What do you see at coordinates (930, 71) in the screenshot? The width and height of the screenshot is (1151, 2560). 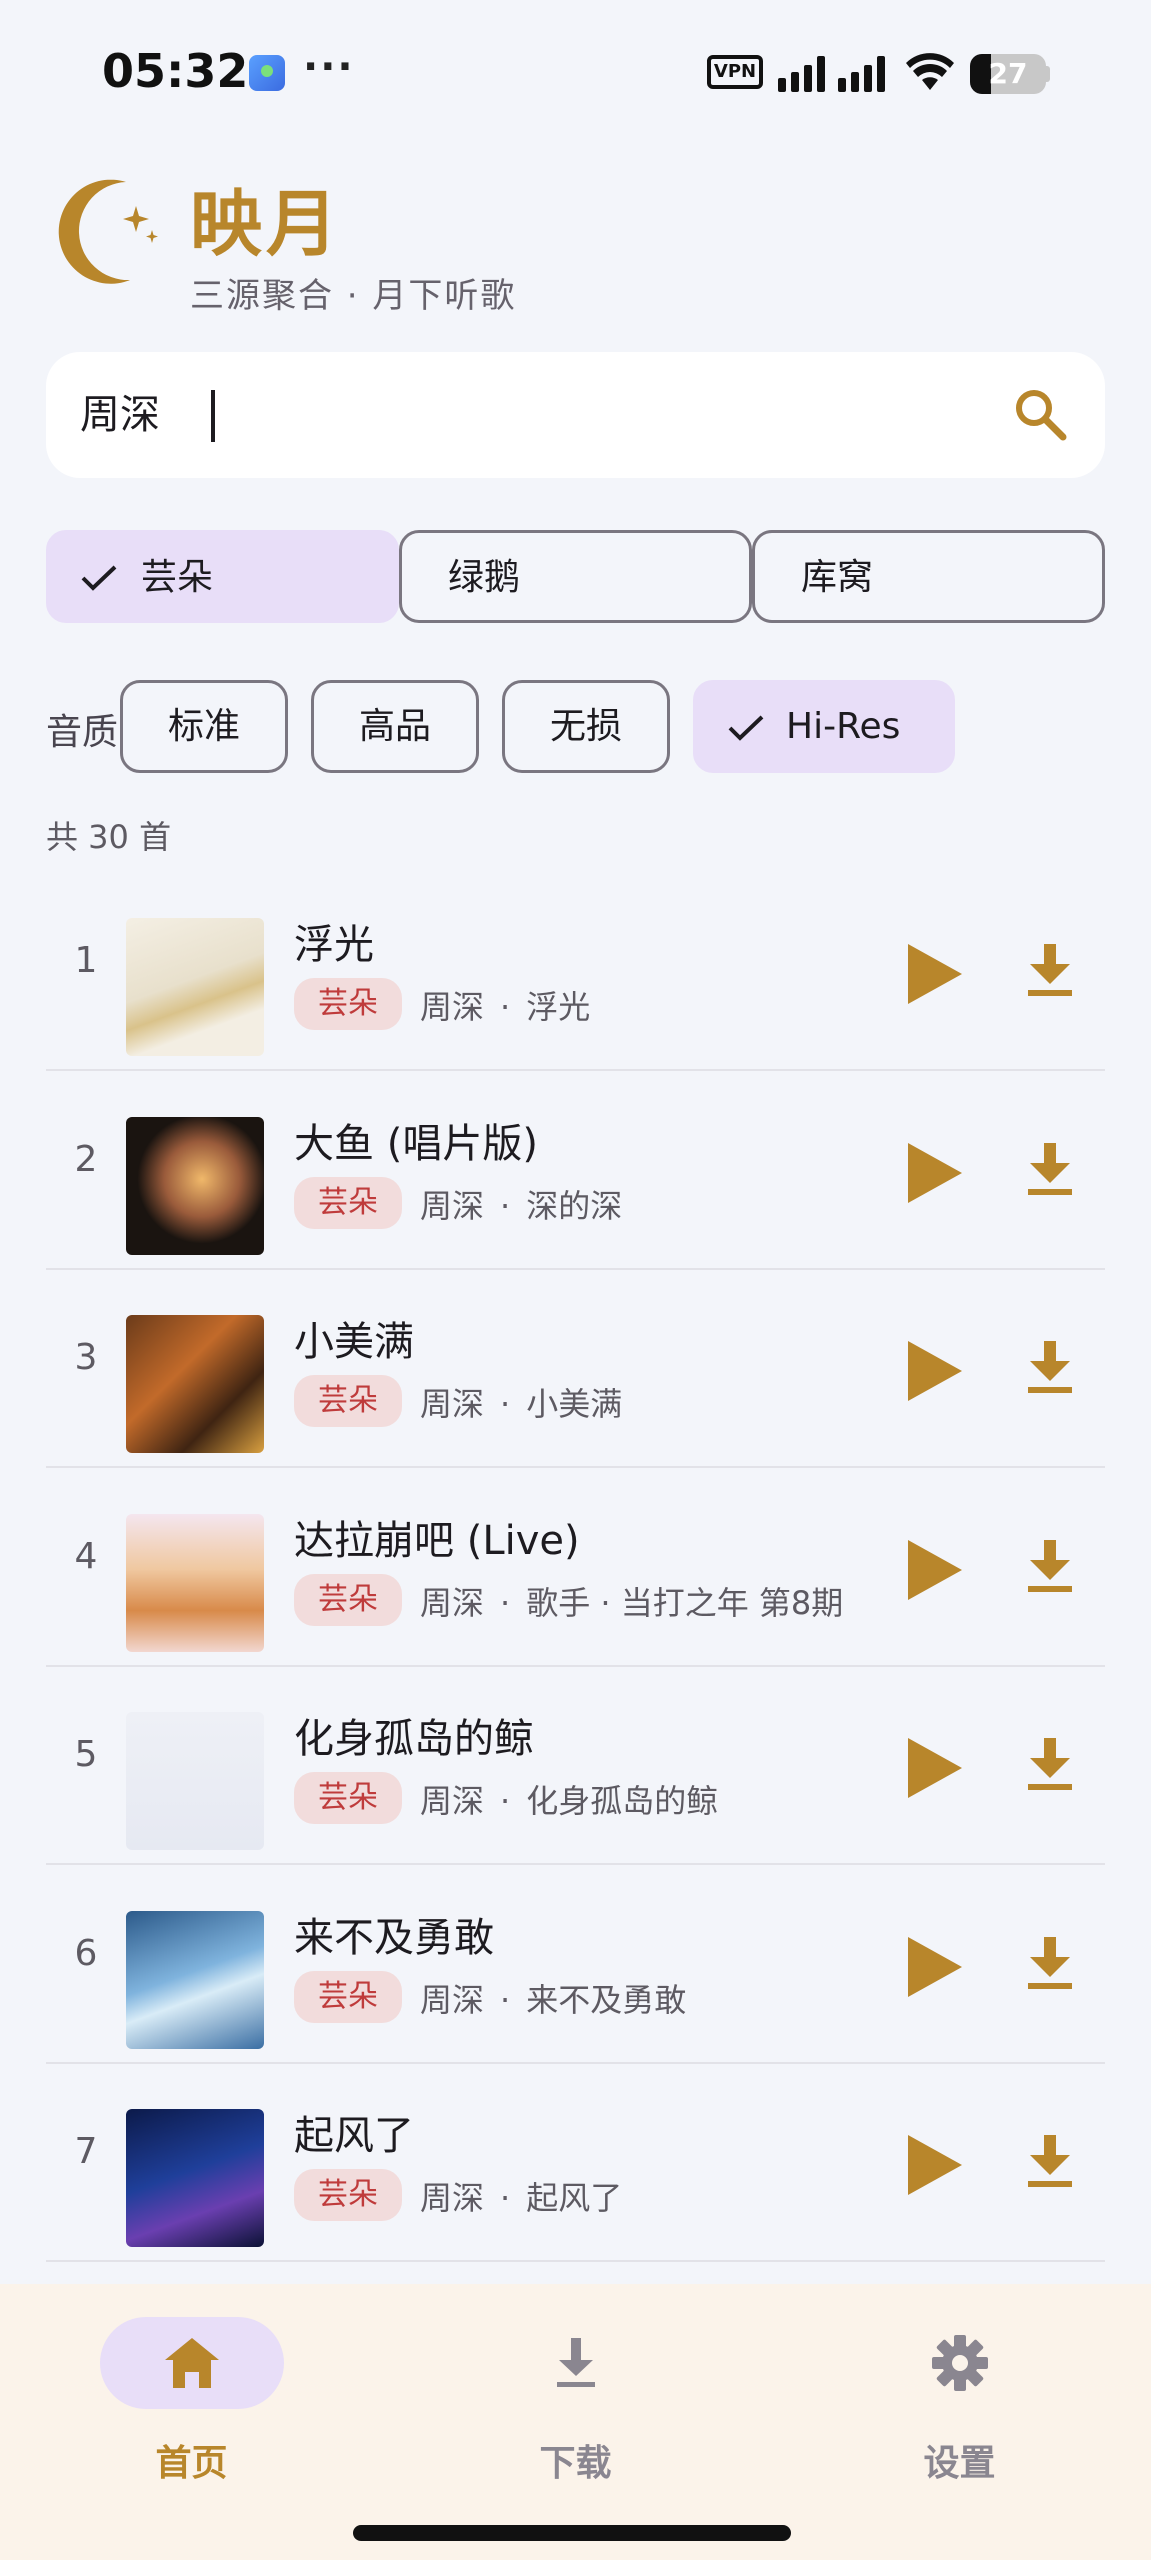 I see `wifi-icon` at bounding box center [930, 71].